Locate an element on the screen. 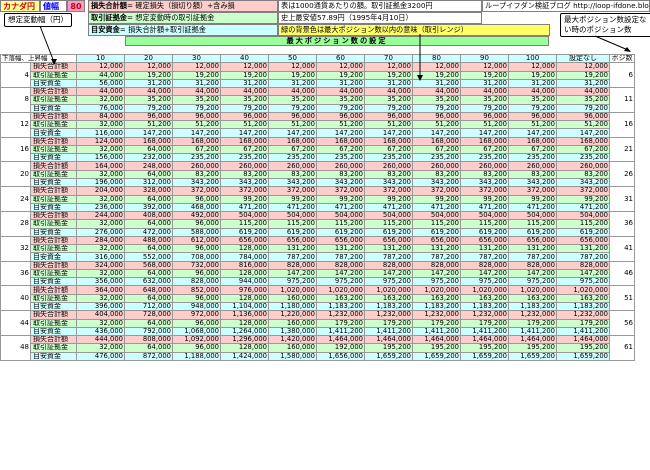 This screenshot has width=650, height=470. value-cell: 196,000 is located at coordinates (100, 182).